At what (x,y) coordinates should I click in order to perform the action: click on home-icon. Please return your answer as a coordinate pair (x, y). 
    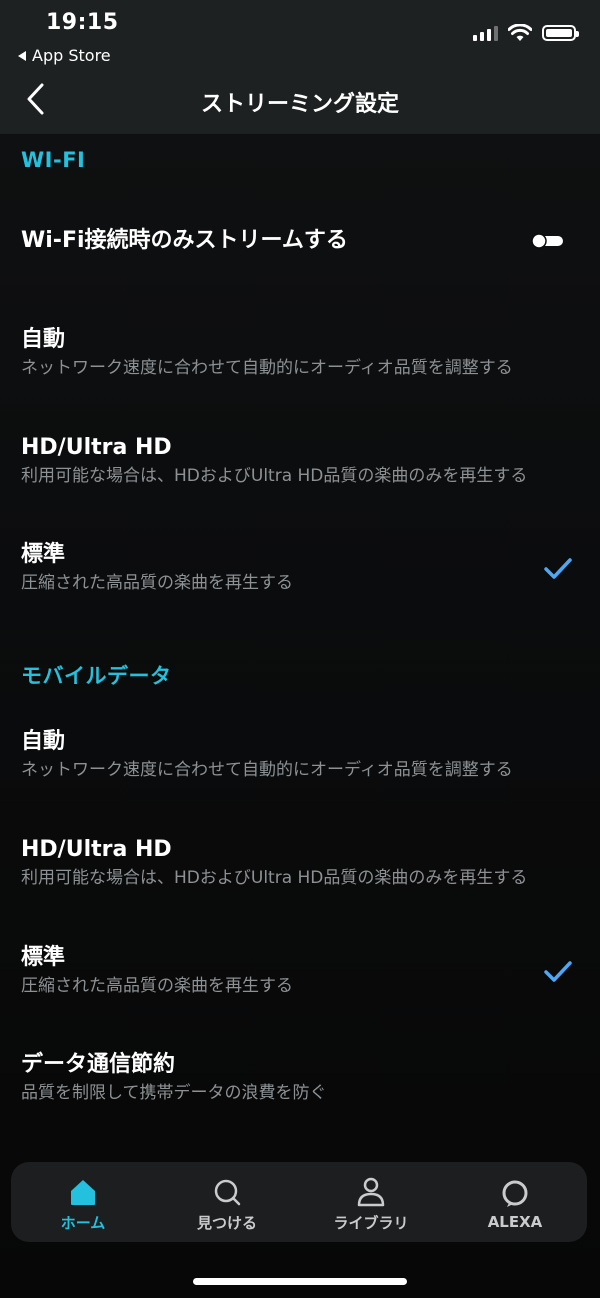
    Looking at the image, I should click on (83, 1192).